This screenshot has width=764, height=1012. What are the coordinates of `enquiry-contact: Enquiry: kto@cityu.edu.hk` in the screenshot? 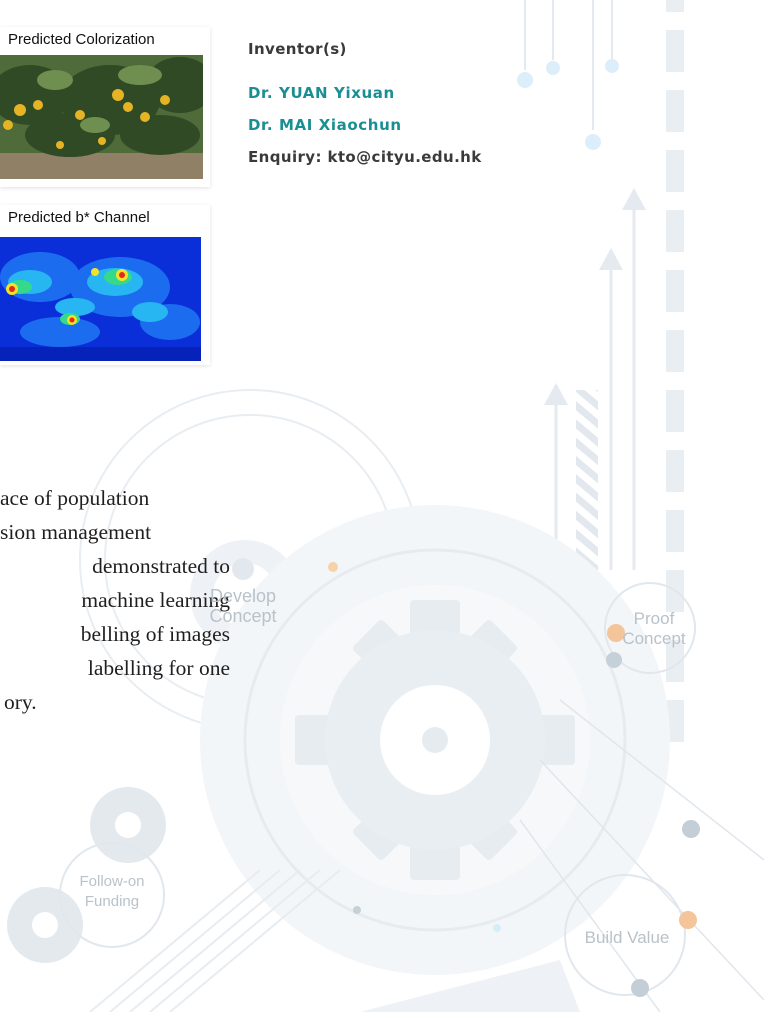 It's located at (365, 157).